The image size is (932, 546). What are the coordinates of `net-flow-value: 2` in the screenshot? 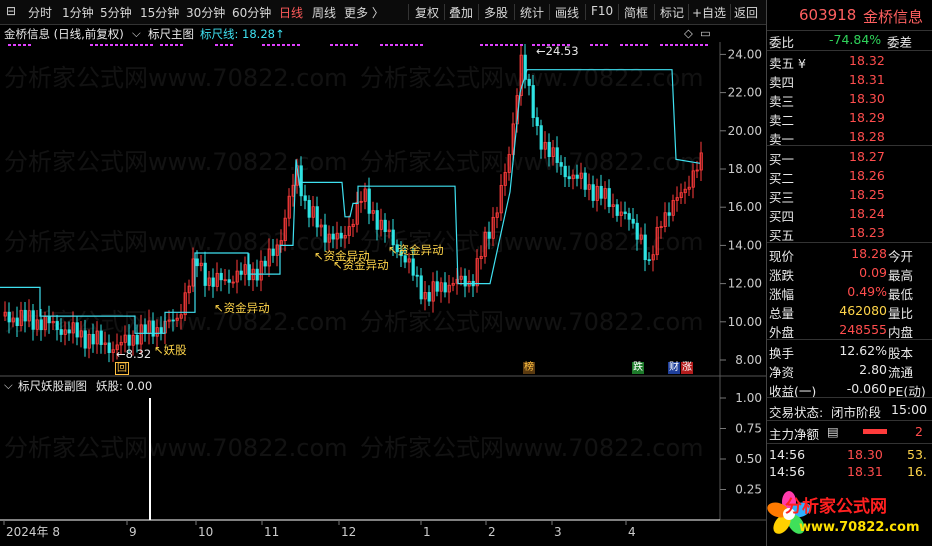 It's located at (919, 431).